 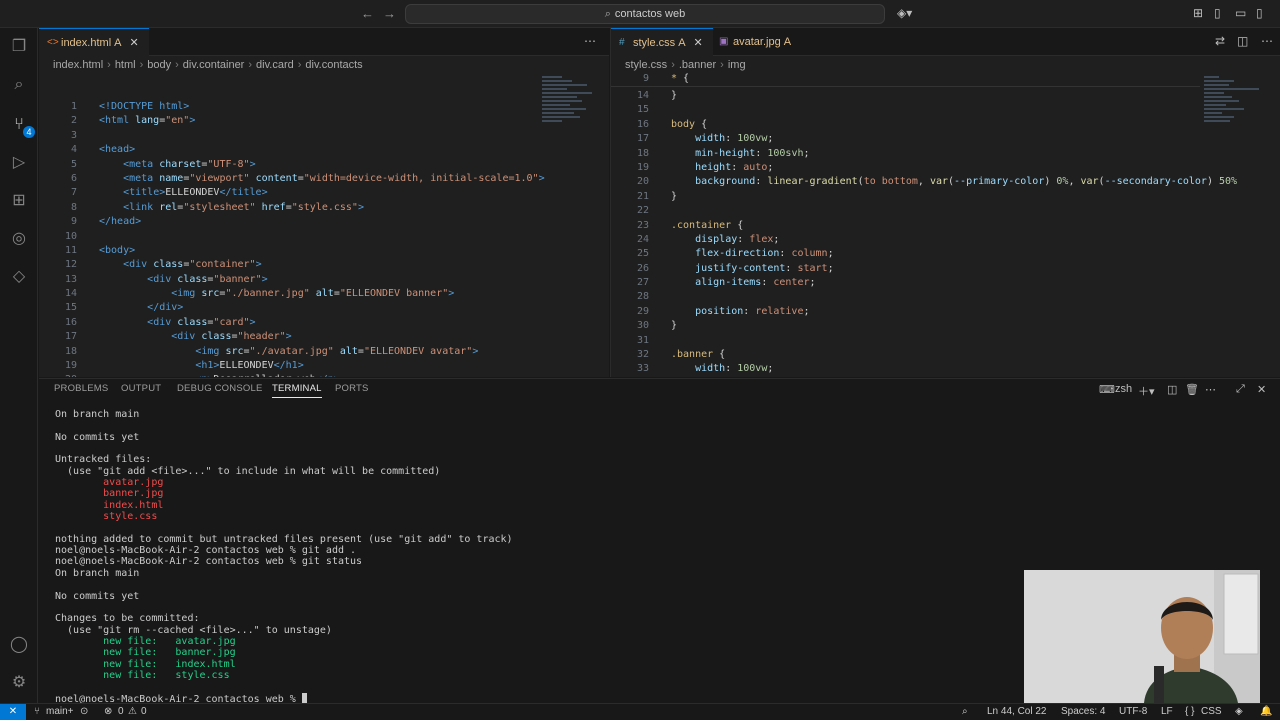 I want to click on source-control-icon: ⑂ 4, so click(x=21, y=126).